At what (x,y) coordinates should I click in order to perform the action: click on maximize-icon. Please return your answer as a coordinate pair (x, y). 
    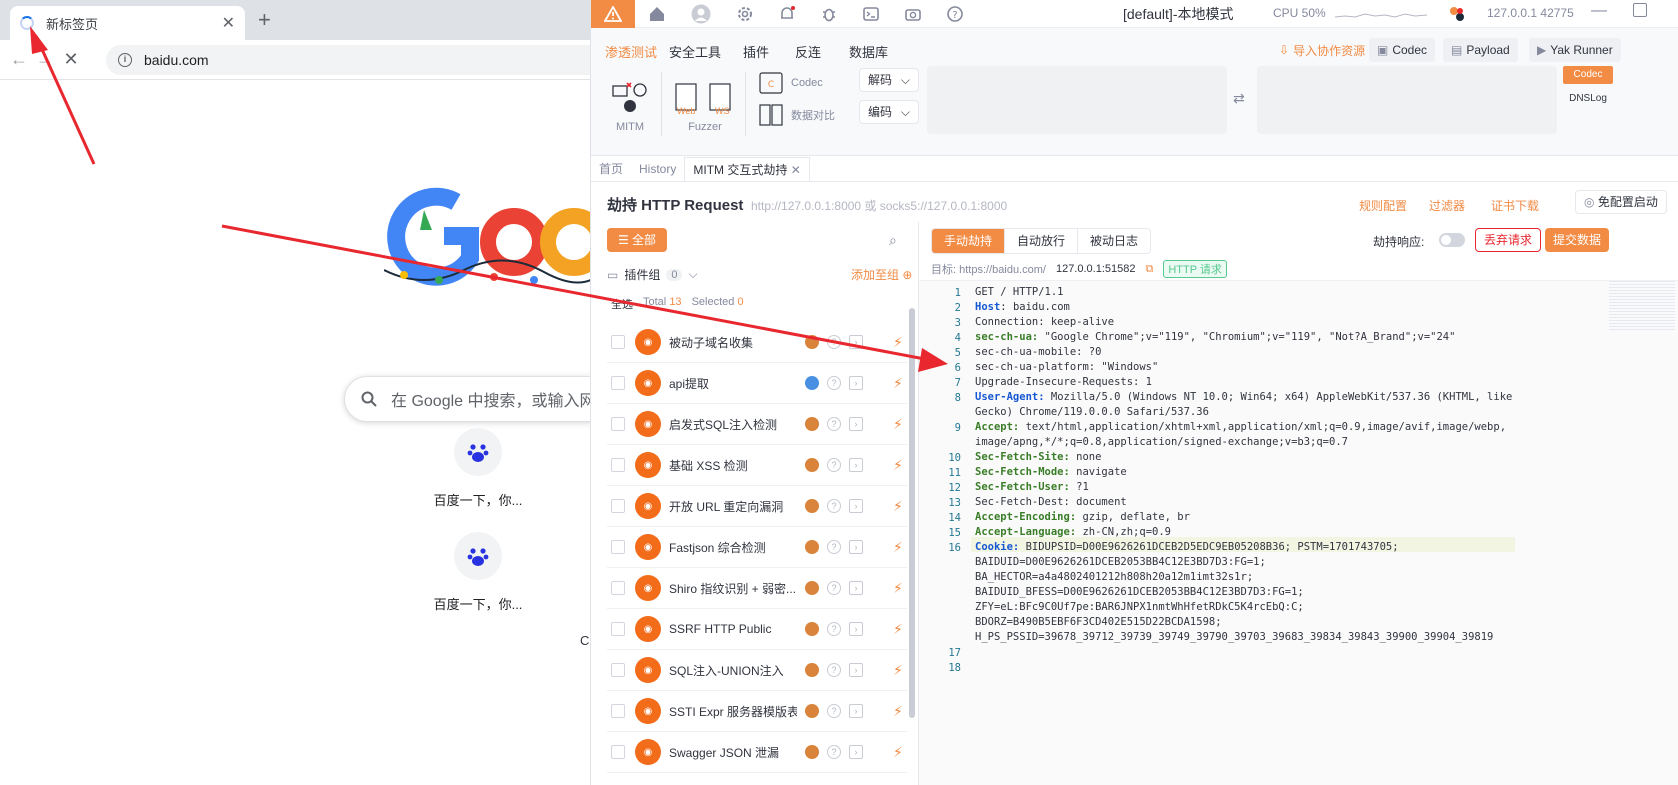
    Looking at the image, I should click on (1640, 10).